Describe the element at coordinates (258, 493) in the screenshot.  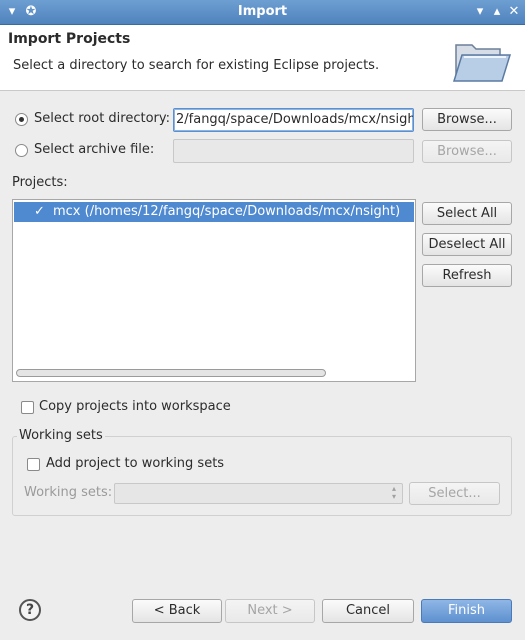
I see `working-sets-combo: ▴ ▾` at that location.